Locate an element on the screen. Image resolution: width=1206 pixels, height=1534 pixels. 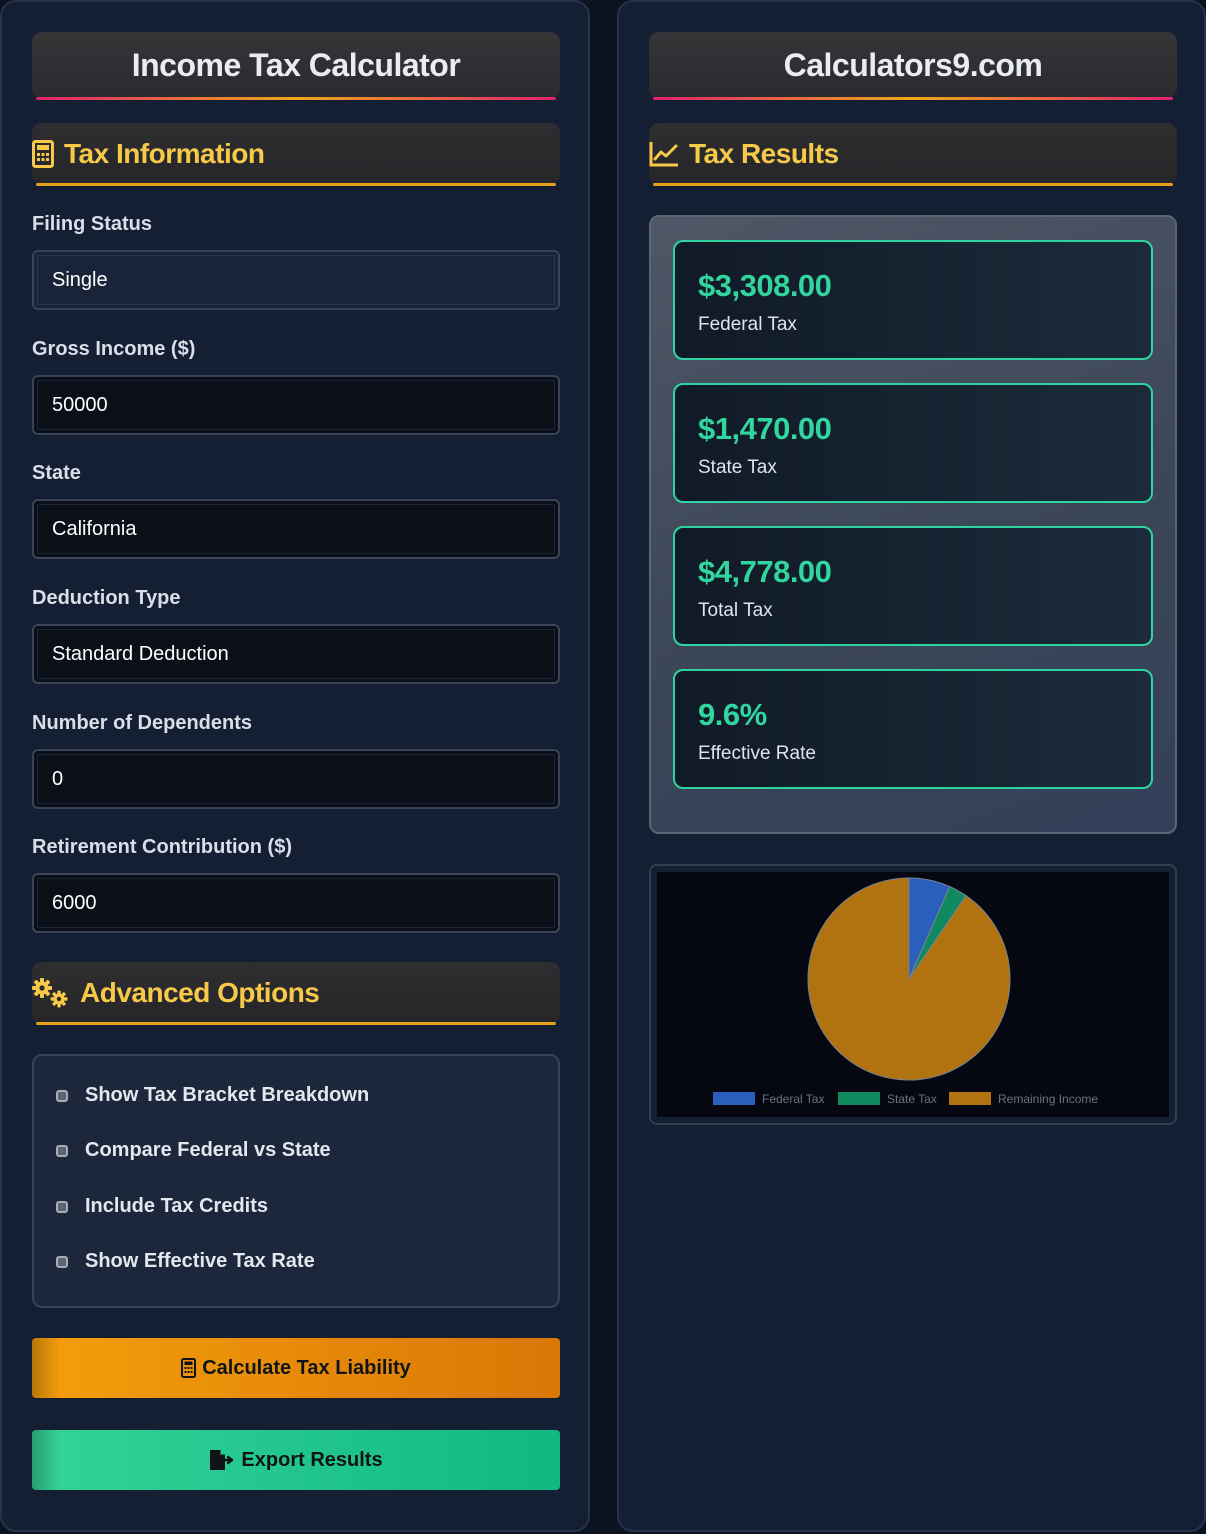
dependents-label: Number of Dependents is located at coordinates (142, 723).